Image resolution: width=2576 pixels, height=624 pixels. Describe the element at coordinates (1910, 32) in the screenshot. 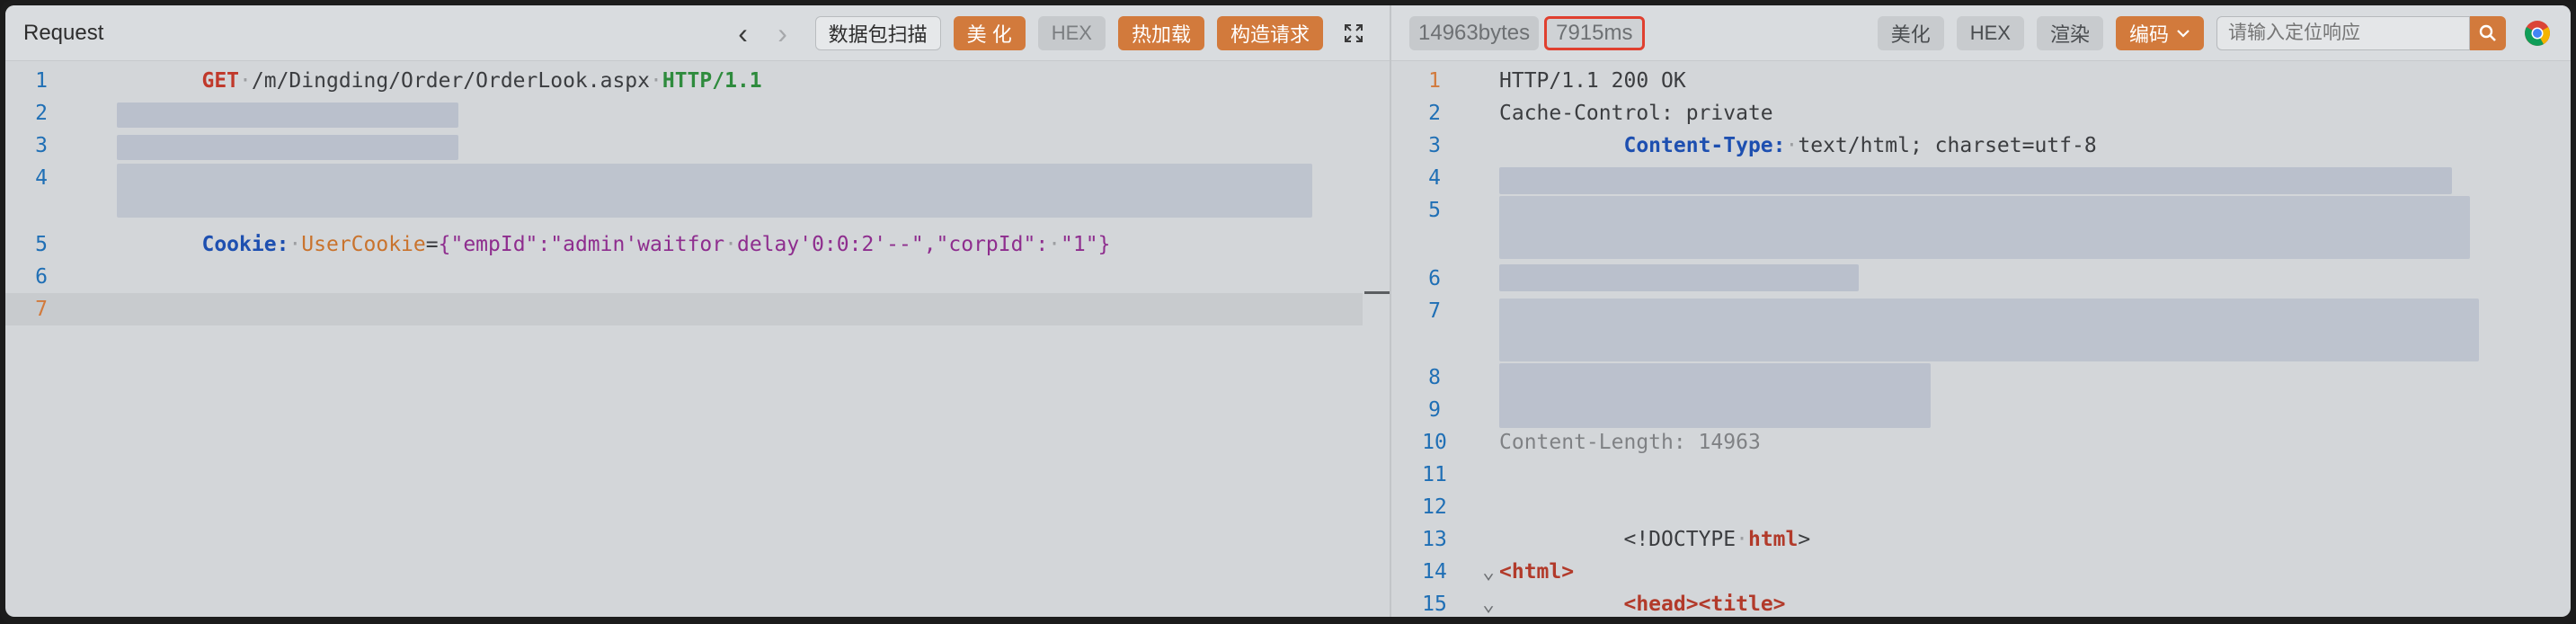

I see `beautify-button: 美化` at that location.